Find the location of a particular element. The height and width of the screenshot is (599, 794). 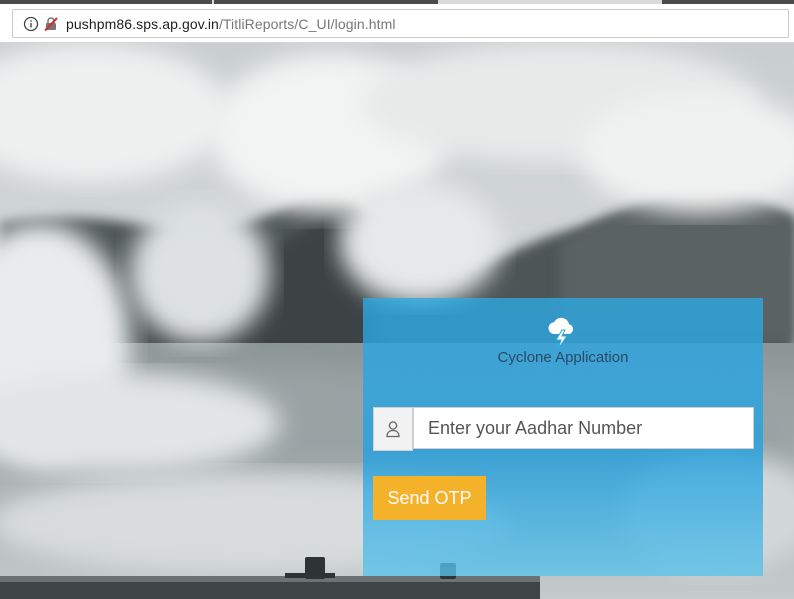

not-secure-icon is located at coordinates (51, 24).